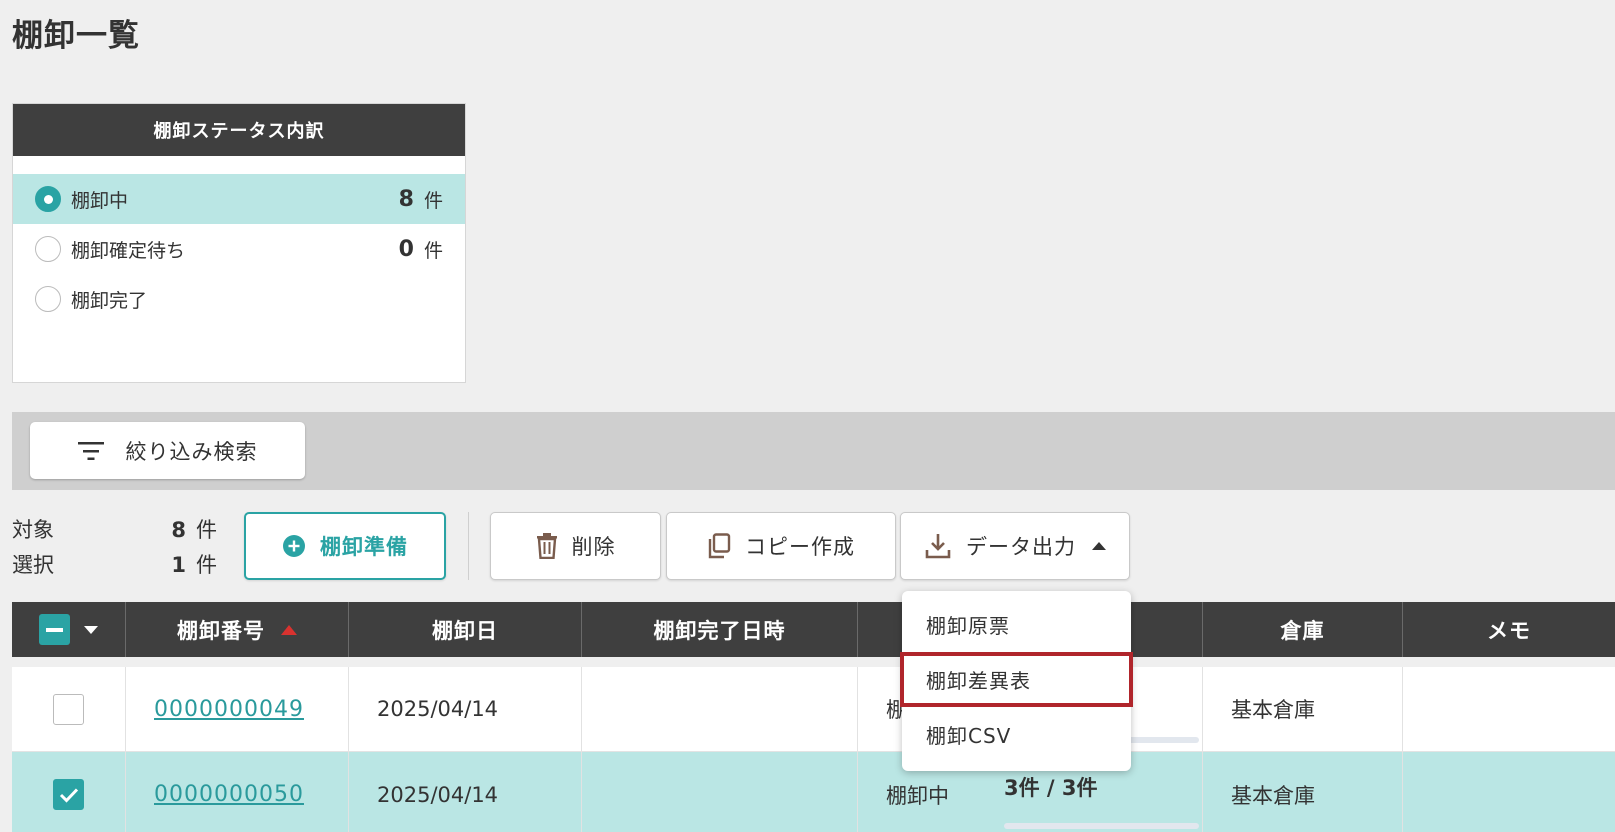 The width and height of the screenshot is (1615, 832). Describe the element at coordinates (100, 200) in the screenshot. I see `status-label: 棚卸中` at that location.